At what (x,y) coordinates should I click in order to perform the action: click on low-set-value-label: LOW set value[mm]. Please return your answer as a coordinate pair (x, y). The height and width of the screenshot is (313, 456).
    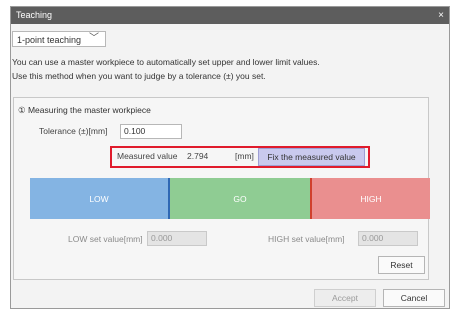
    Looking at the image, I should click on (105, 239).